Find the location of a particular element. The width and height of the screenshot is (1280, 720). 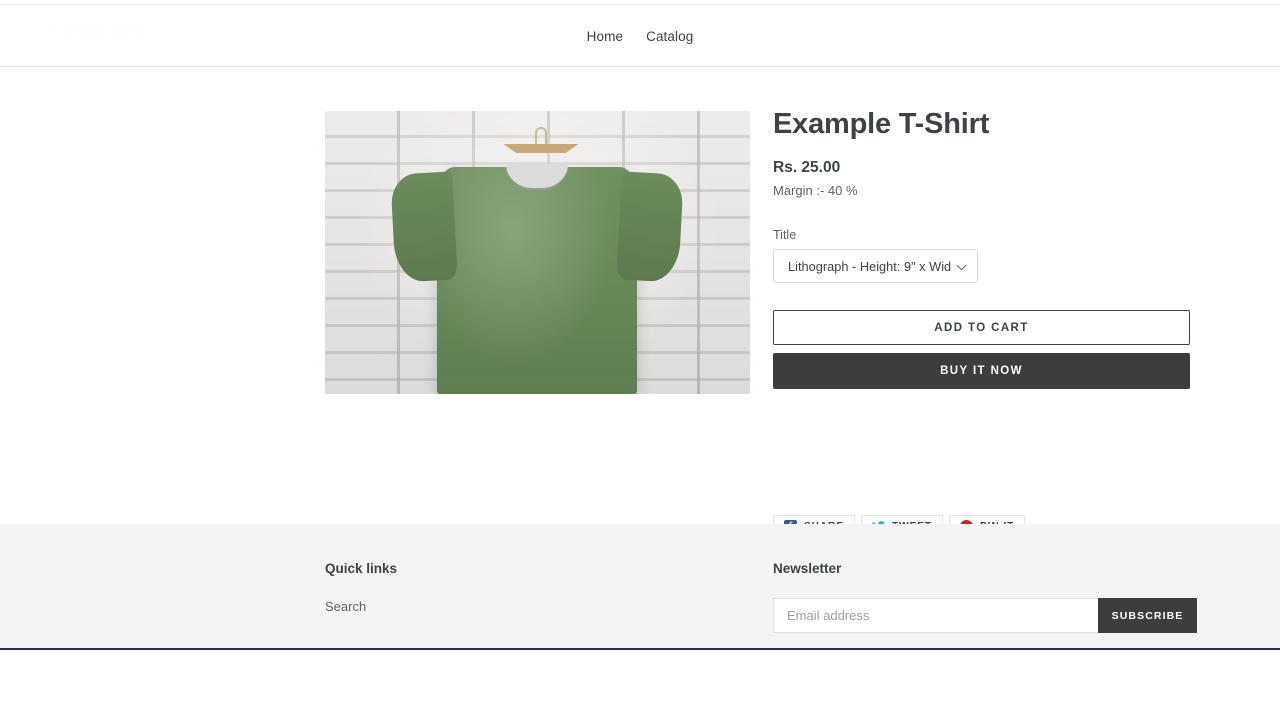

nav-link-home: Home is located at coordinates (605, 36).